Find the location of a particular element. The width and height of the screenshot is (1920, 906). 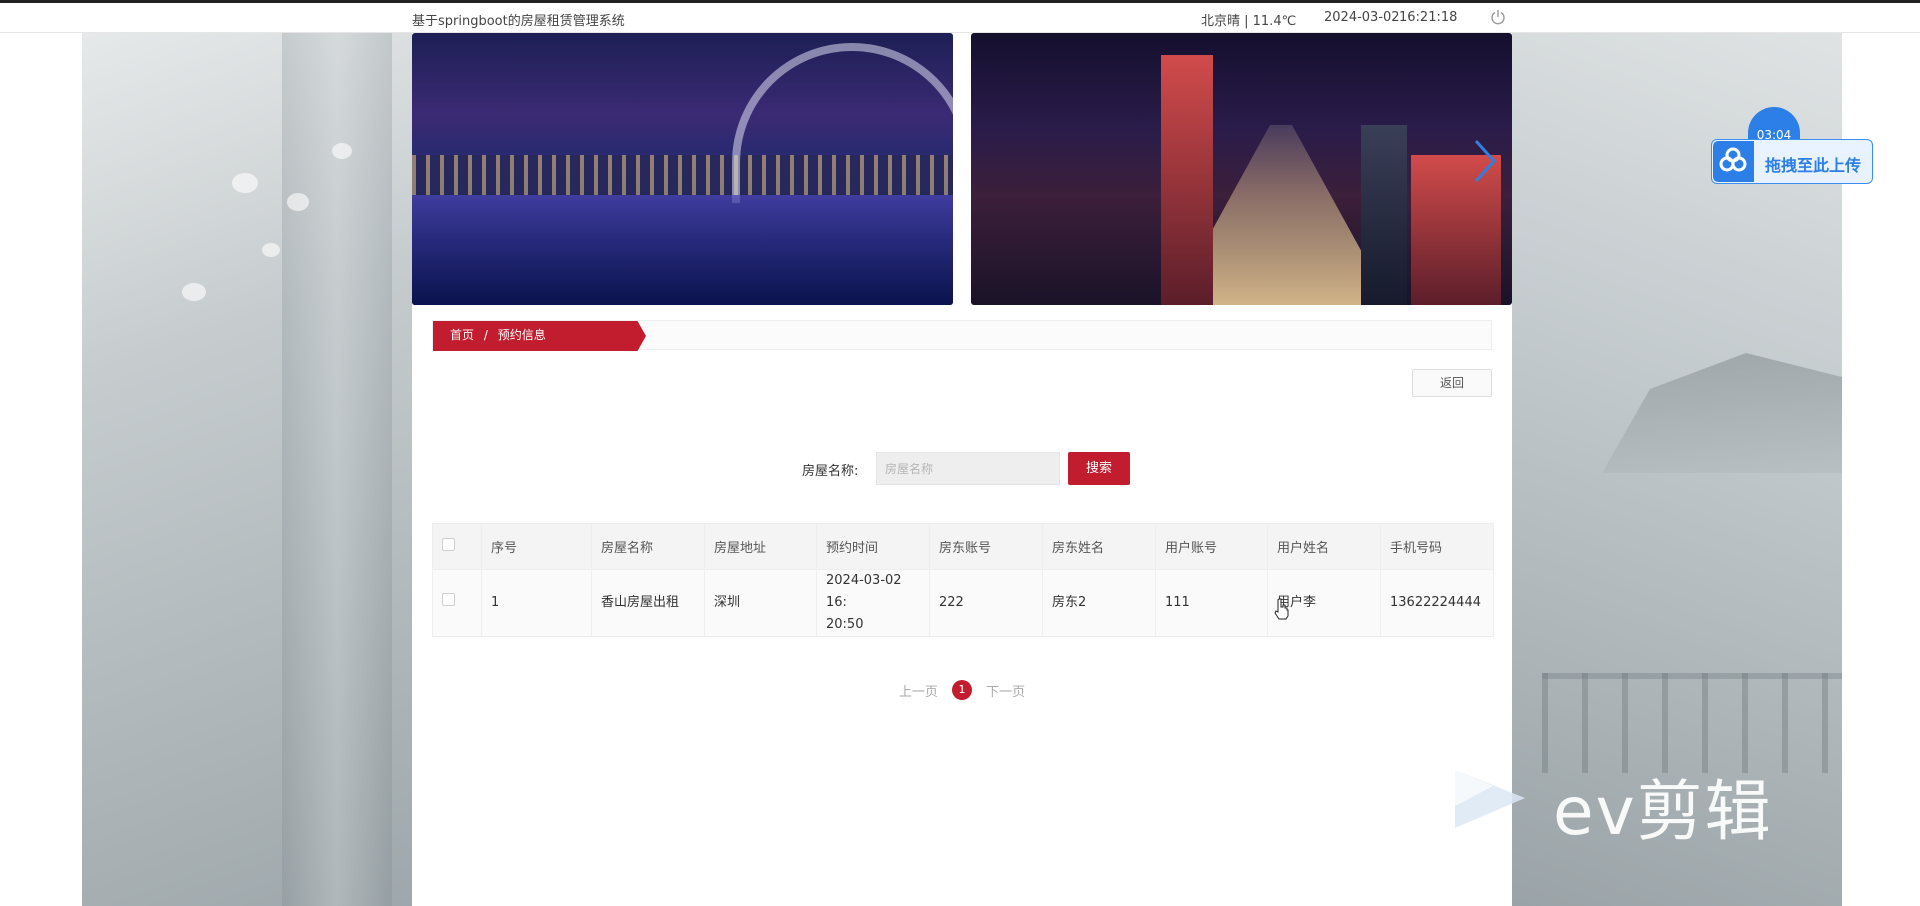

cell-landlord-account: 222 is located at coordinates (986, 603).